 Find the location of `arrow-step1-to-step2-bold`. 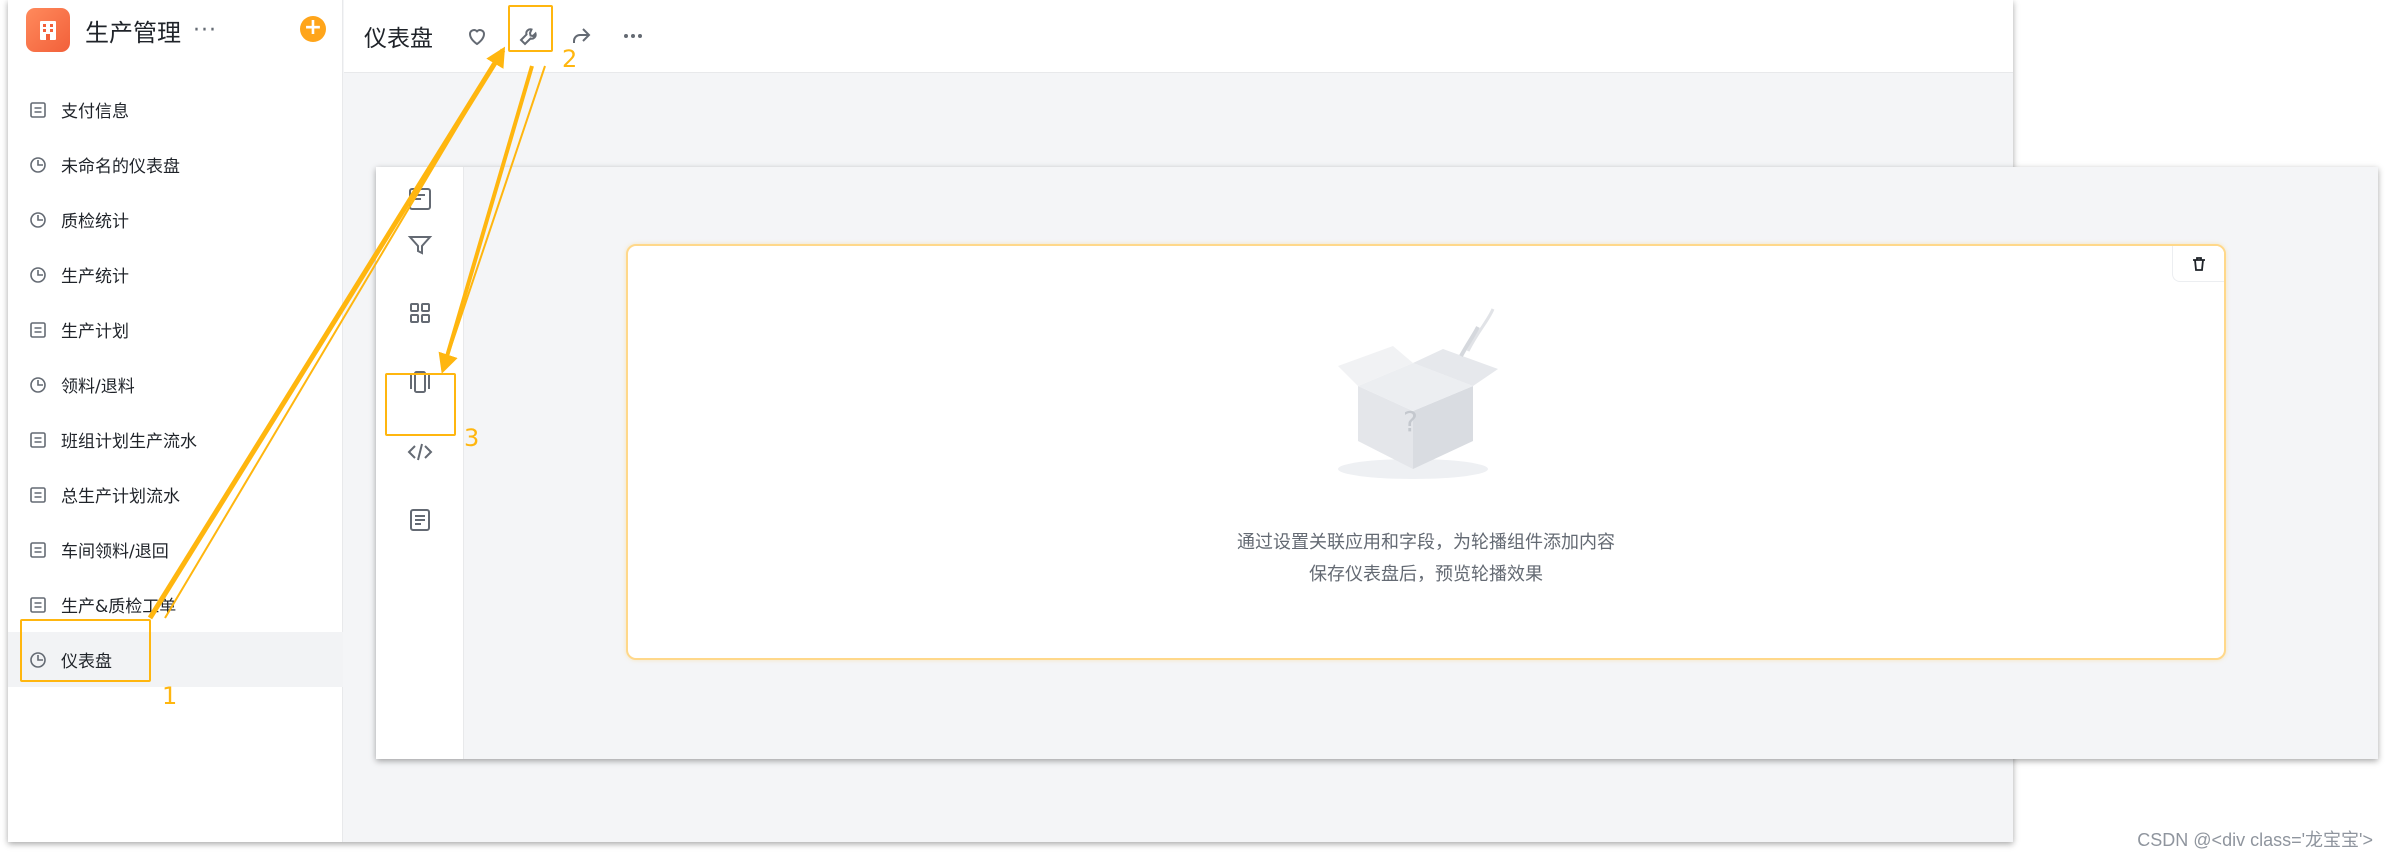

arrow-step1-to-step2-bold is located at coordinates (326, 334).